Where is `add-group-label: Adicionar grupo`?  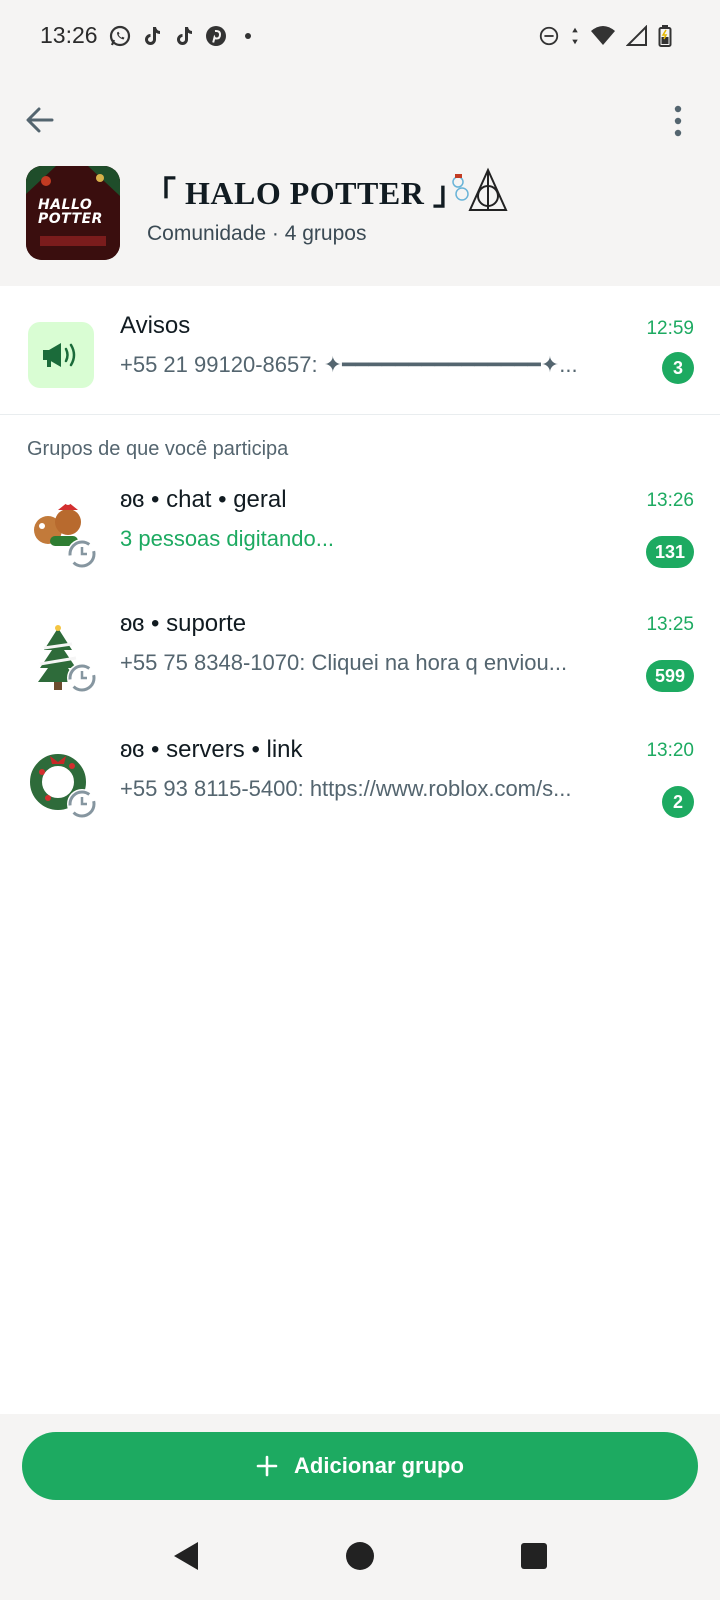
add-group-label: Adicionar grupo is located at coordinates (379, 1465).